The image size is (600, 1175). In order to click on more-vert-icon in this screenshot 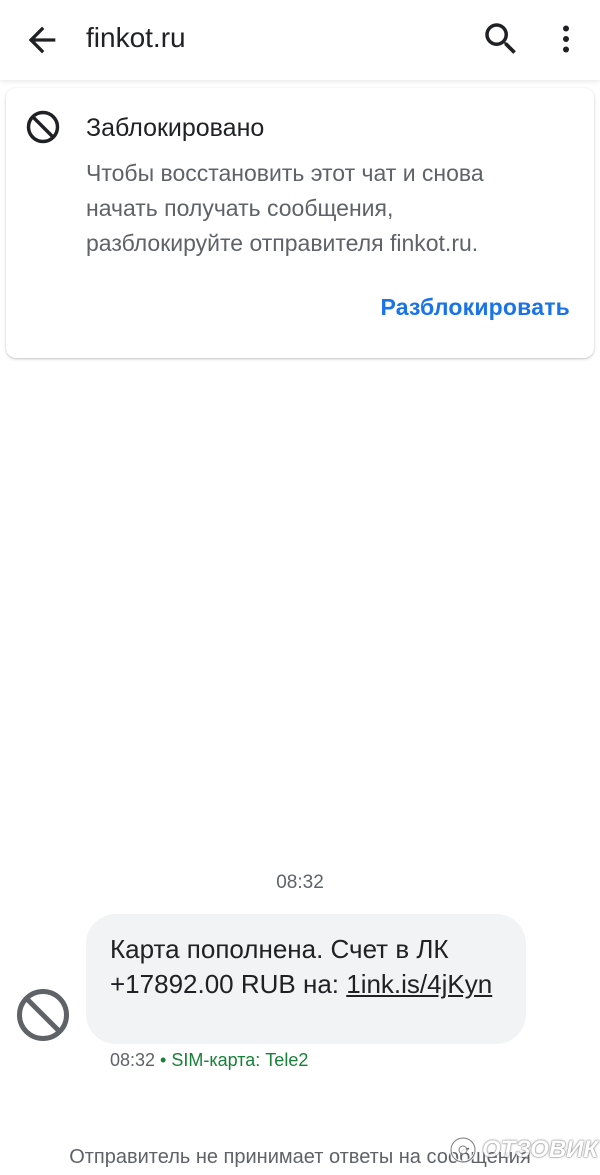, I will do `click(566, 39)`.